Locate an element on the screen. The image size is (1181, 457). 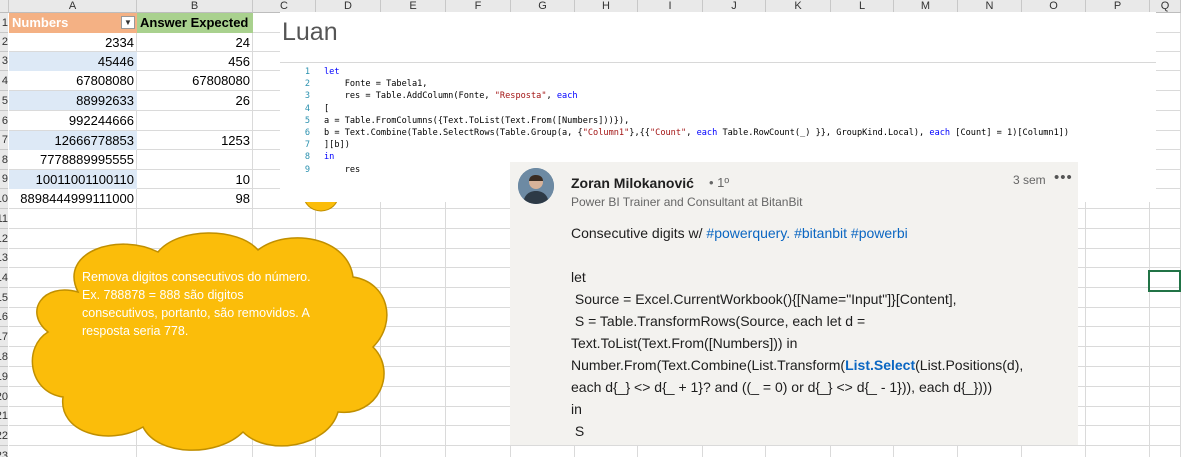
cell-number: 12666778853 is located at coordinates (73, 140).